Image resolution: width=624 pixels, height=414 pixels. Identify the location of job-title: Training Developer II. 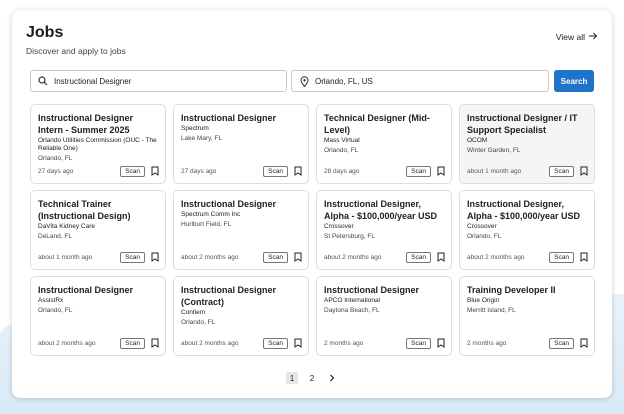
(527, 290).